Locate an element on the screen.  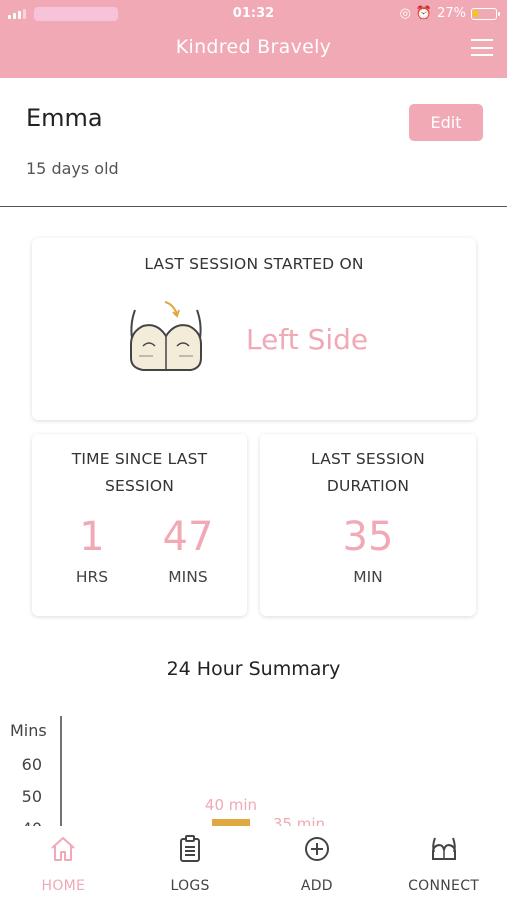
chart-y-label: Mins is located at coordinates (28, 730).